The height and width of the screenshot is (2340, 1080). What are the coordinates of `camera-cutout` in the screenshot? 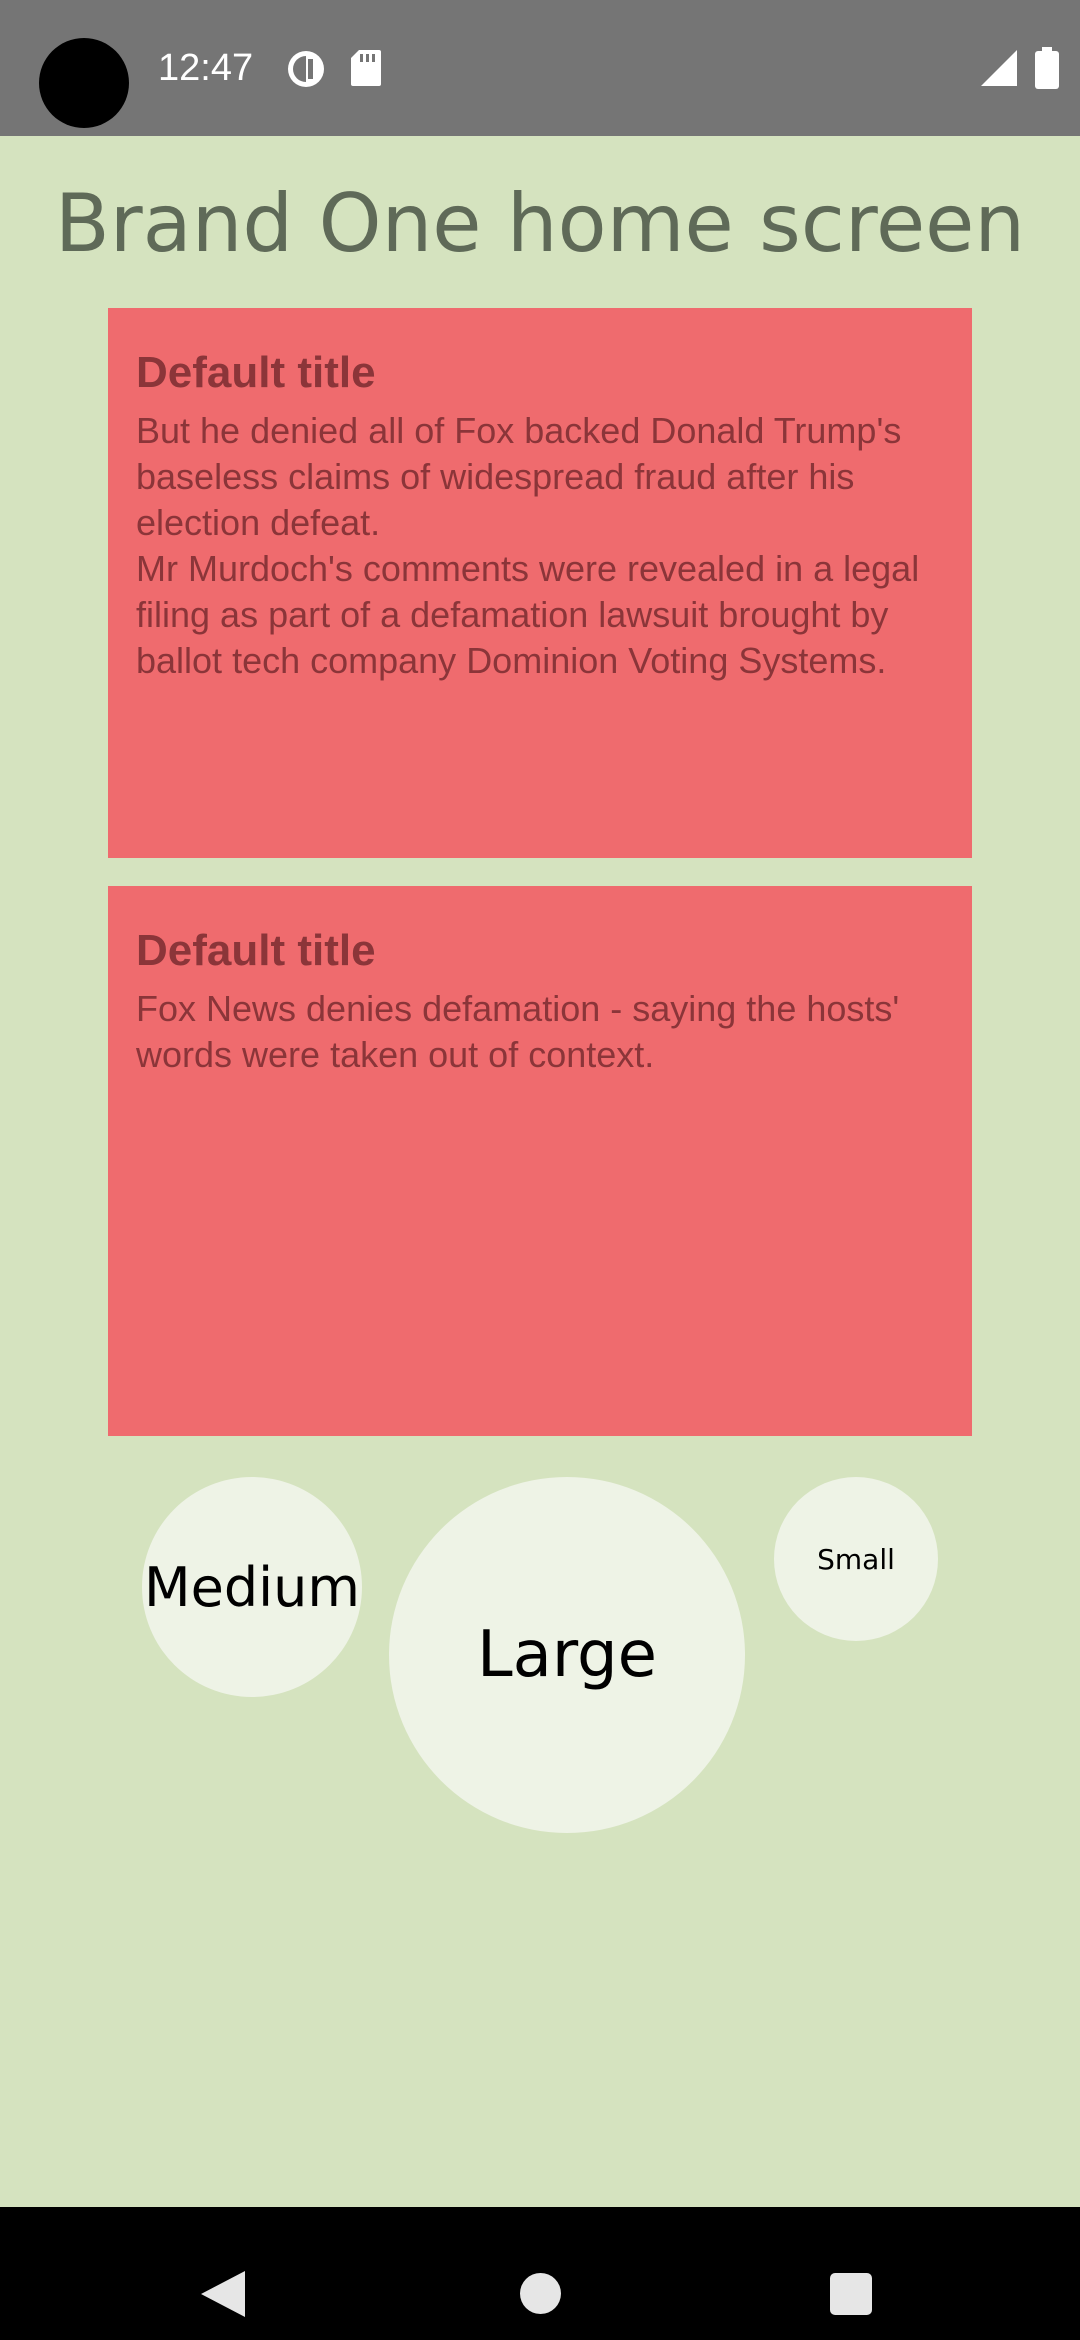 It's located at (84, 83).